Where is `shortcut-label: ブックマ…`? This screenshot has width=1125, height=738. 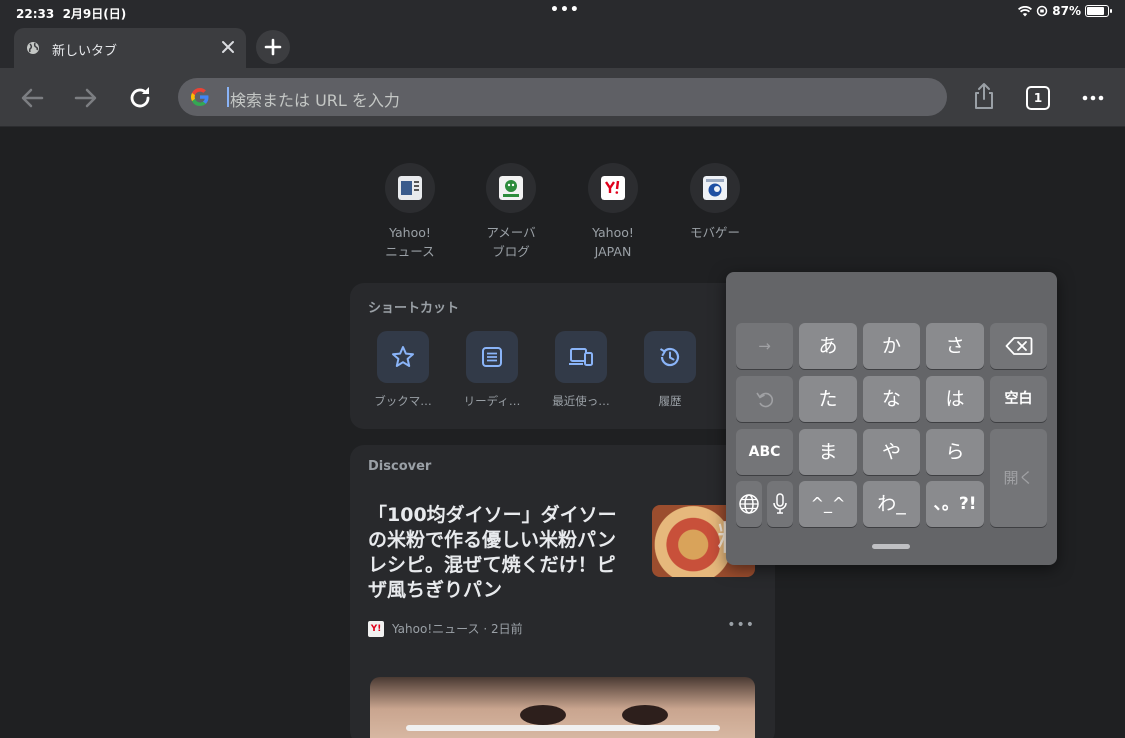
shortcut-label: ブックマ… is located at coordinates (403, 401).